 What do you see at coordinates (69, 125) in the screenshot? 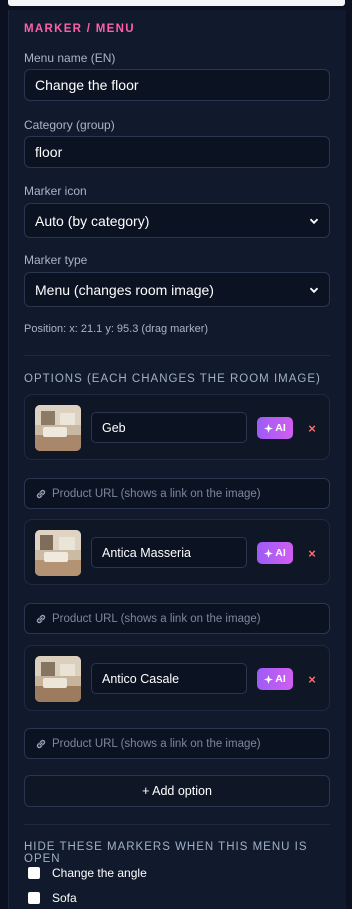
I see `category-label: Category (group)` at bounding box center [69, 125].